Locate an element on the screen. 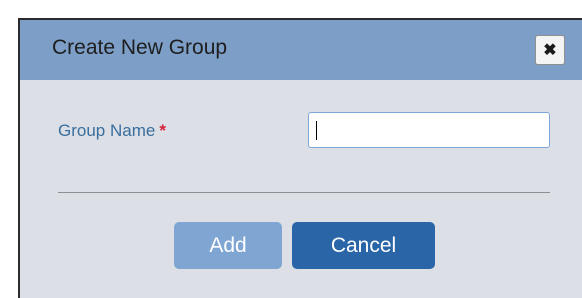 This screenshot has height=298, width=582. group-name-label: Group Name * is located at coordinates (112, 131).